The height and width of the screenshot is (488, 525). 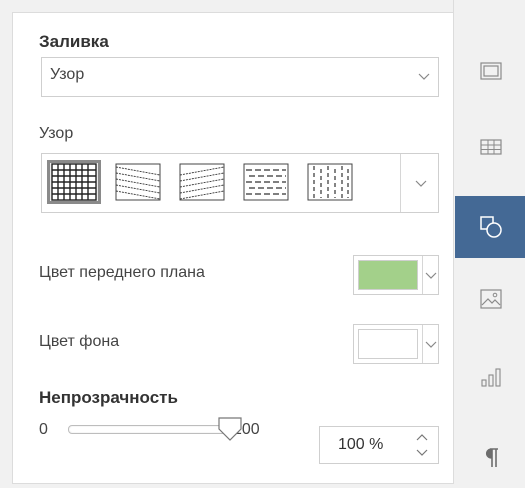 I want to click on dashed-horizontal-pattern-icon, so click(x=266, y=182).